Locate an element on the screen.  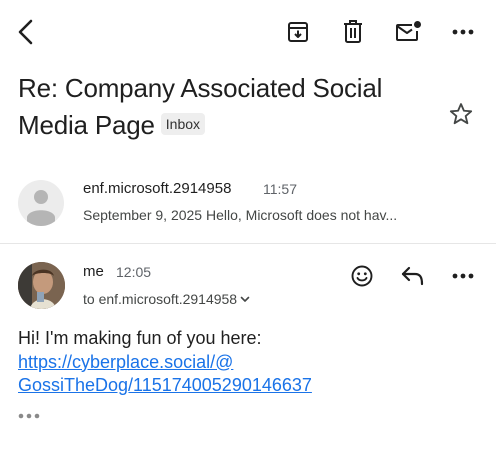
chevron-left-icon is located at coordinates (25, 32).